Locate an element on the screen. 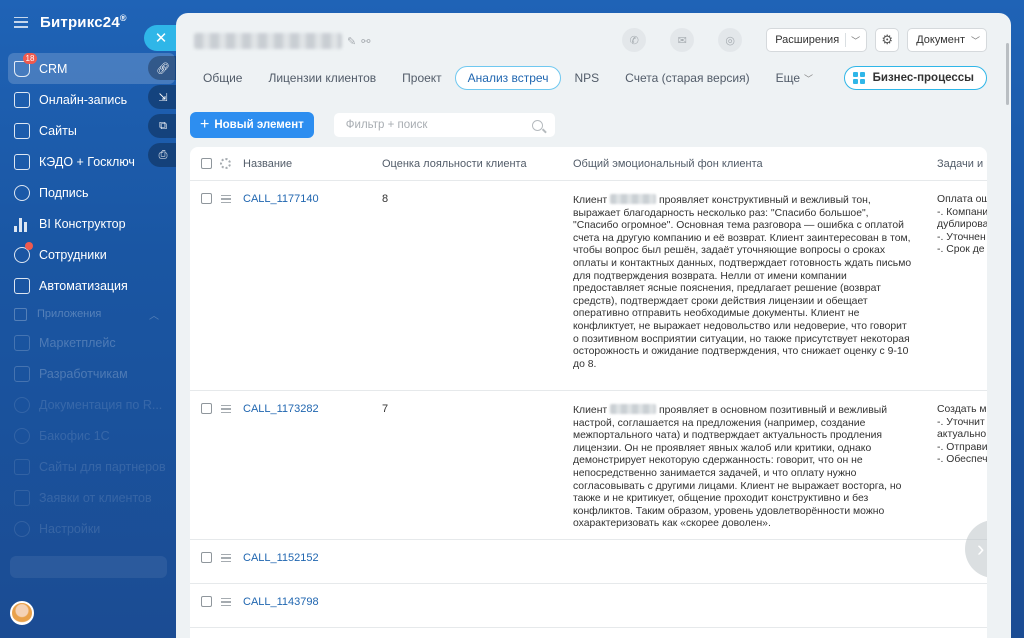 This screenshot has width=1024, height=638. window-icon is located at coordinates (22, 130).